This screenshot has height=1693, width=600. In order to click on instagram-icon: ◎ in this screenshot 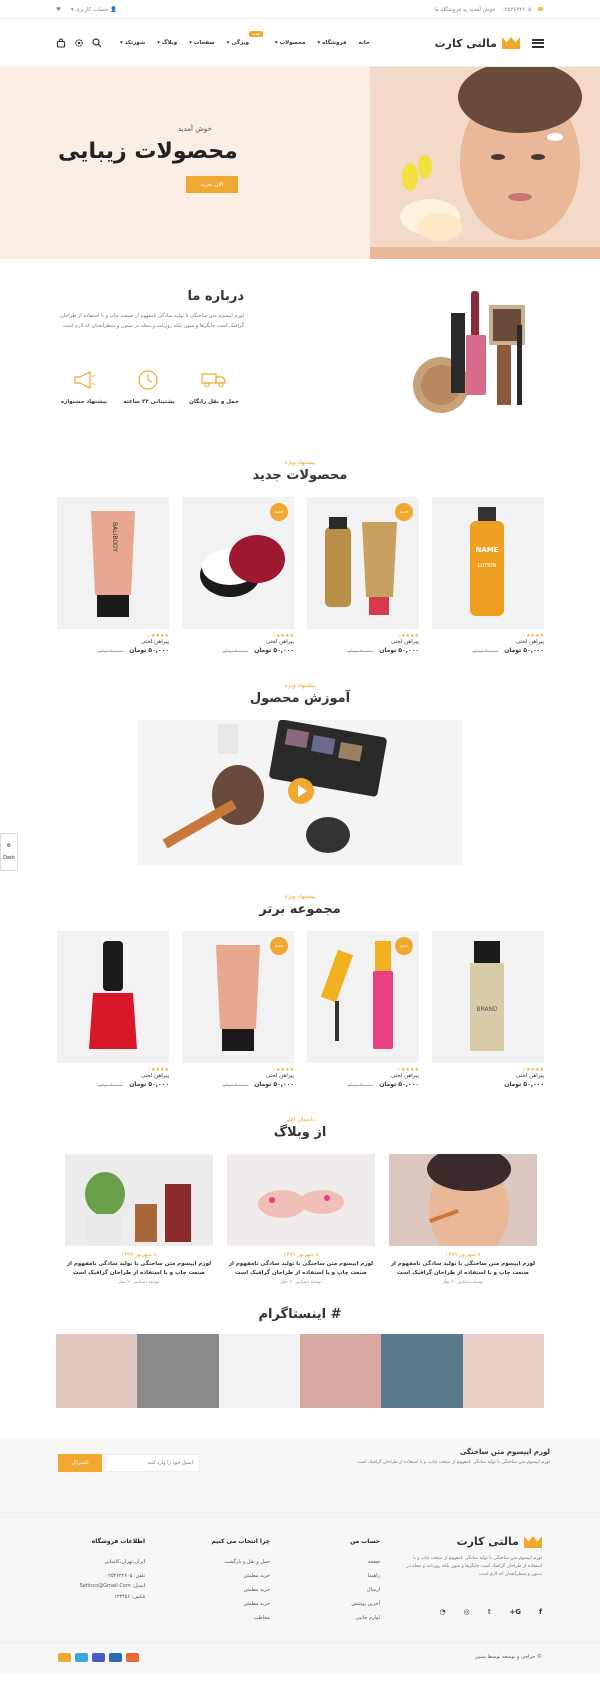, I will do `click(467, 1612)`.